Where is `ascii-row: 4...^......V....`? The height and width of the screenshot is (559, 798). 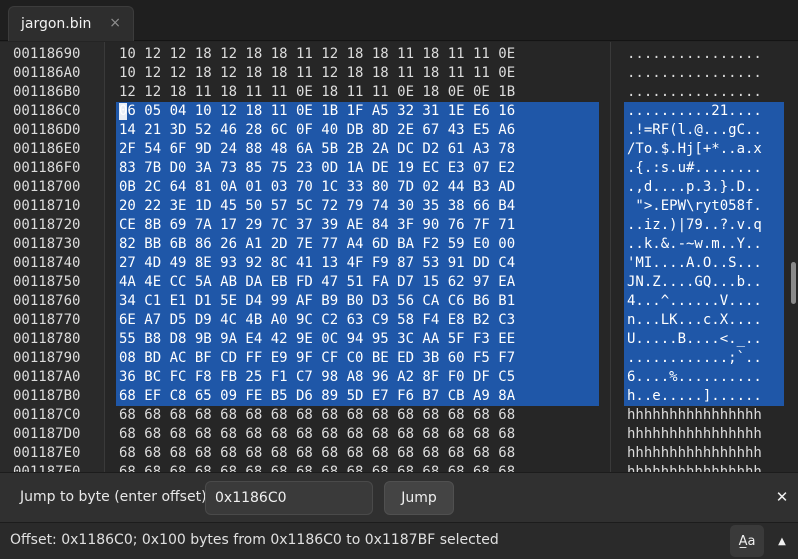
ascii-row: 4...^......V.... is located at coordinates (694, 301).